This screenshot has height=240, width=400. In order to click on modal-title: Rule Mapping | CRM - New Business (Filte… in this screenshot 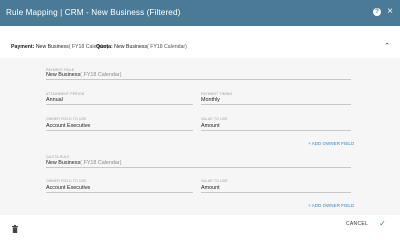, I will do `click(93, 12)`.